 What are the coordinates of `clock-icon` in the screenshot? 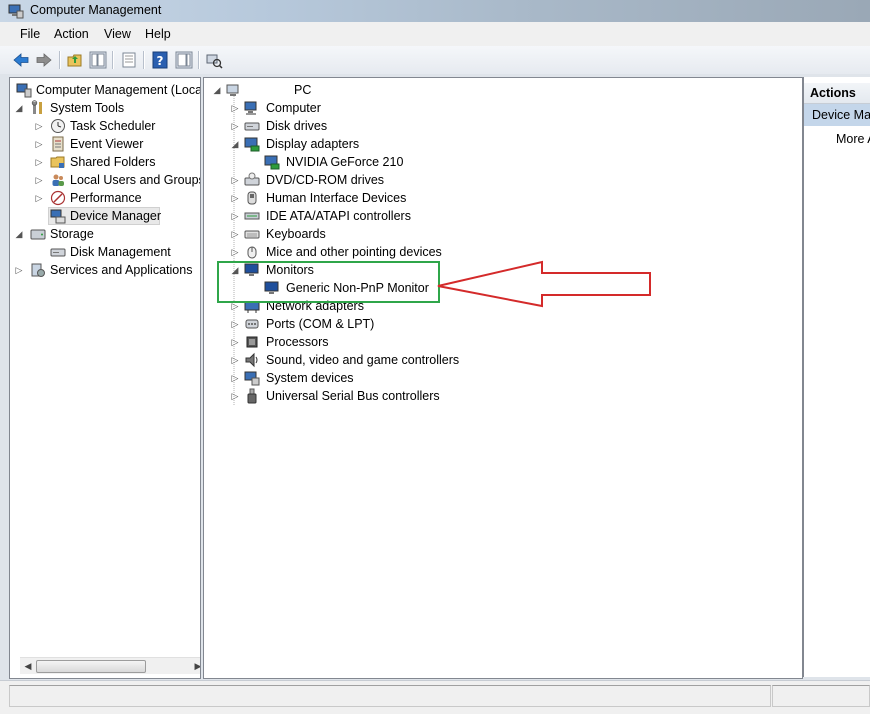 It's located at (58, 126).